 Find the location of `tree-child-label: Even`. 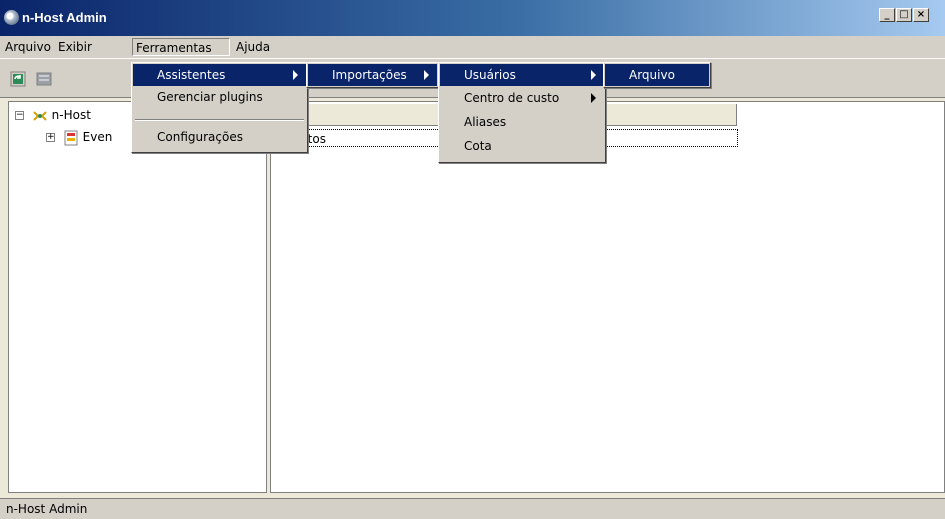

tree-child-label: Even is located at coordinates (97, 137).